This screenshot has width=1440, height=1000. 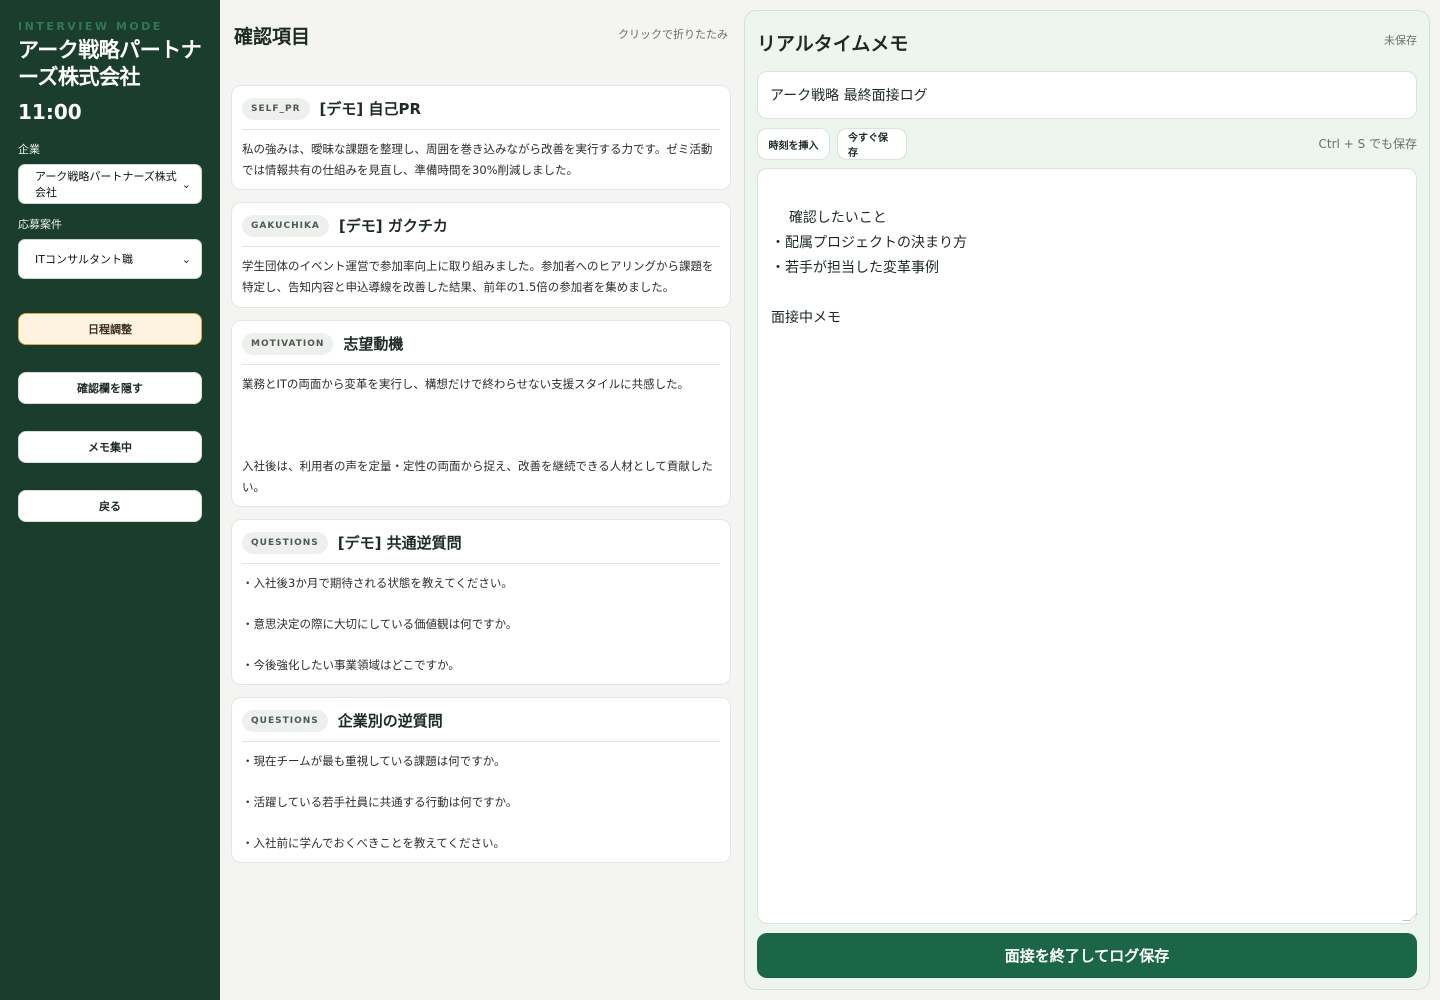 What do you see at coordinates (110, 63) in the screenshot?
I see `company-title: アーク戦略パートナーズ株式会社` at bounding box center [110, 63].